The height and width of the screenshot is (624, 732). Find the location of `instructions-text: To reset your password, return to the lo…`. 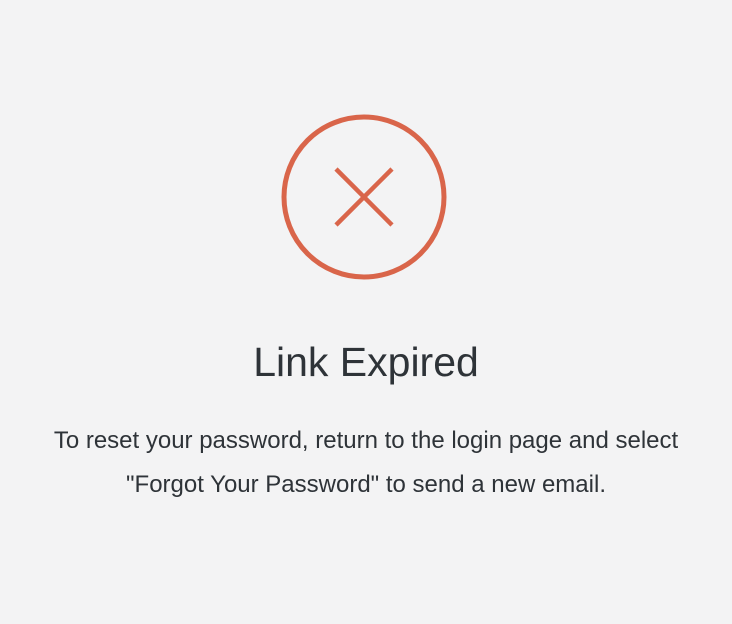

instructions-text: To reset your password, return to the lo… is located at coordinates (366, 462).